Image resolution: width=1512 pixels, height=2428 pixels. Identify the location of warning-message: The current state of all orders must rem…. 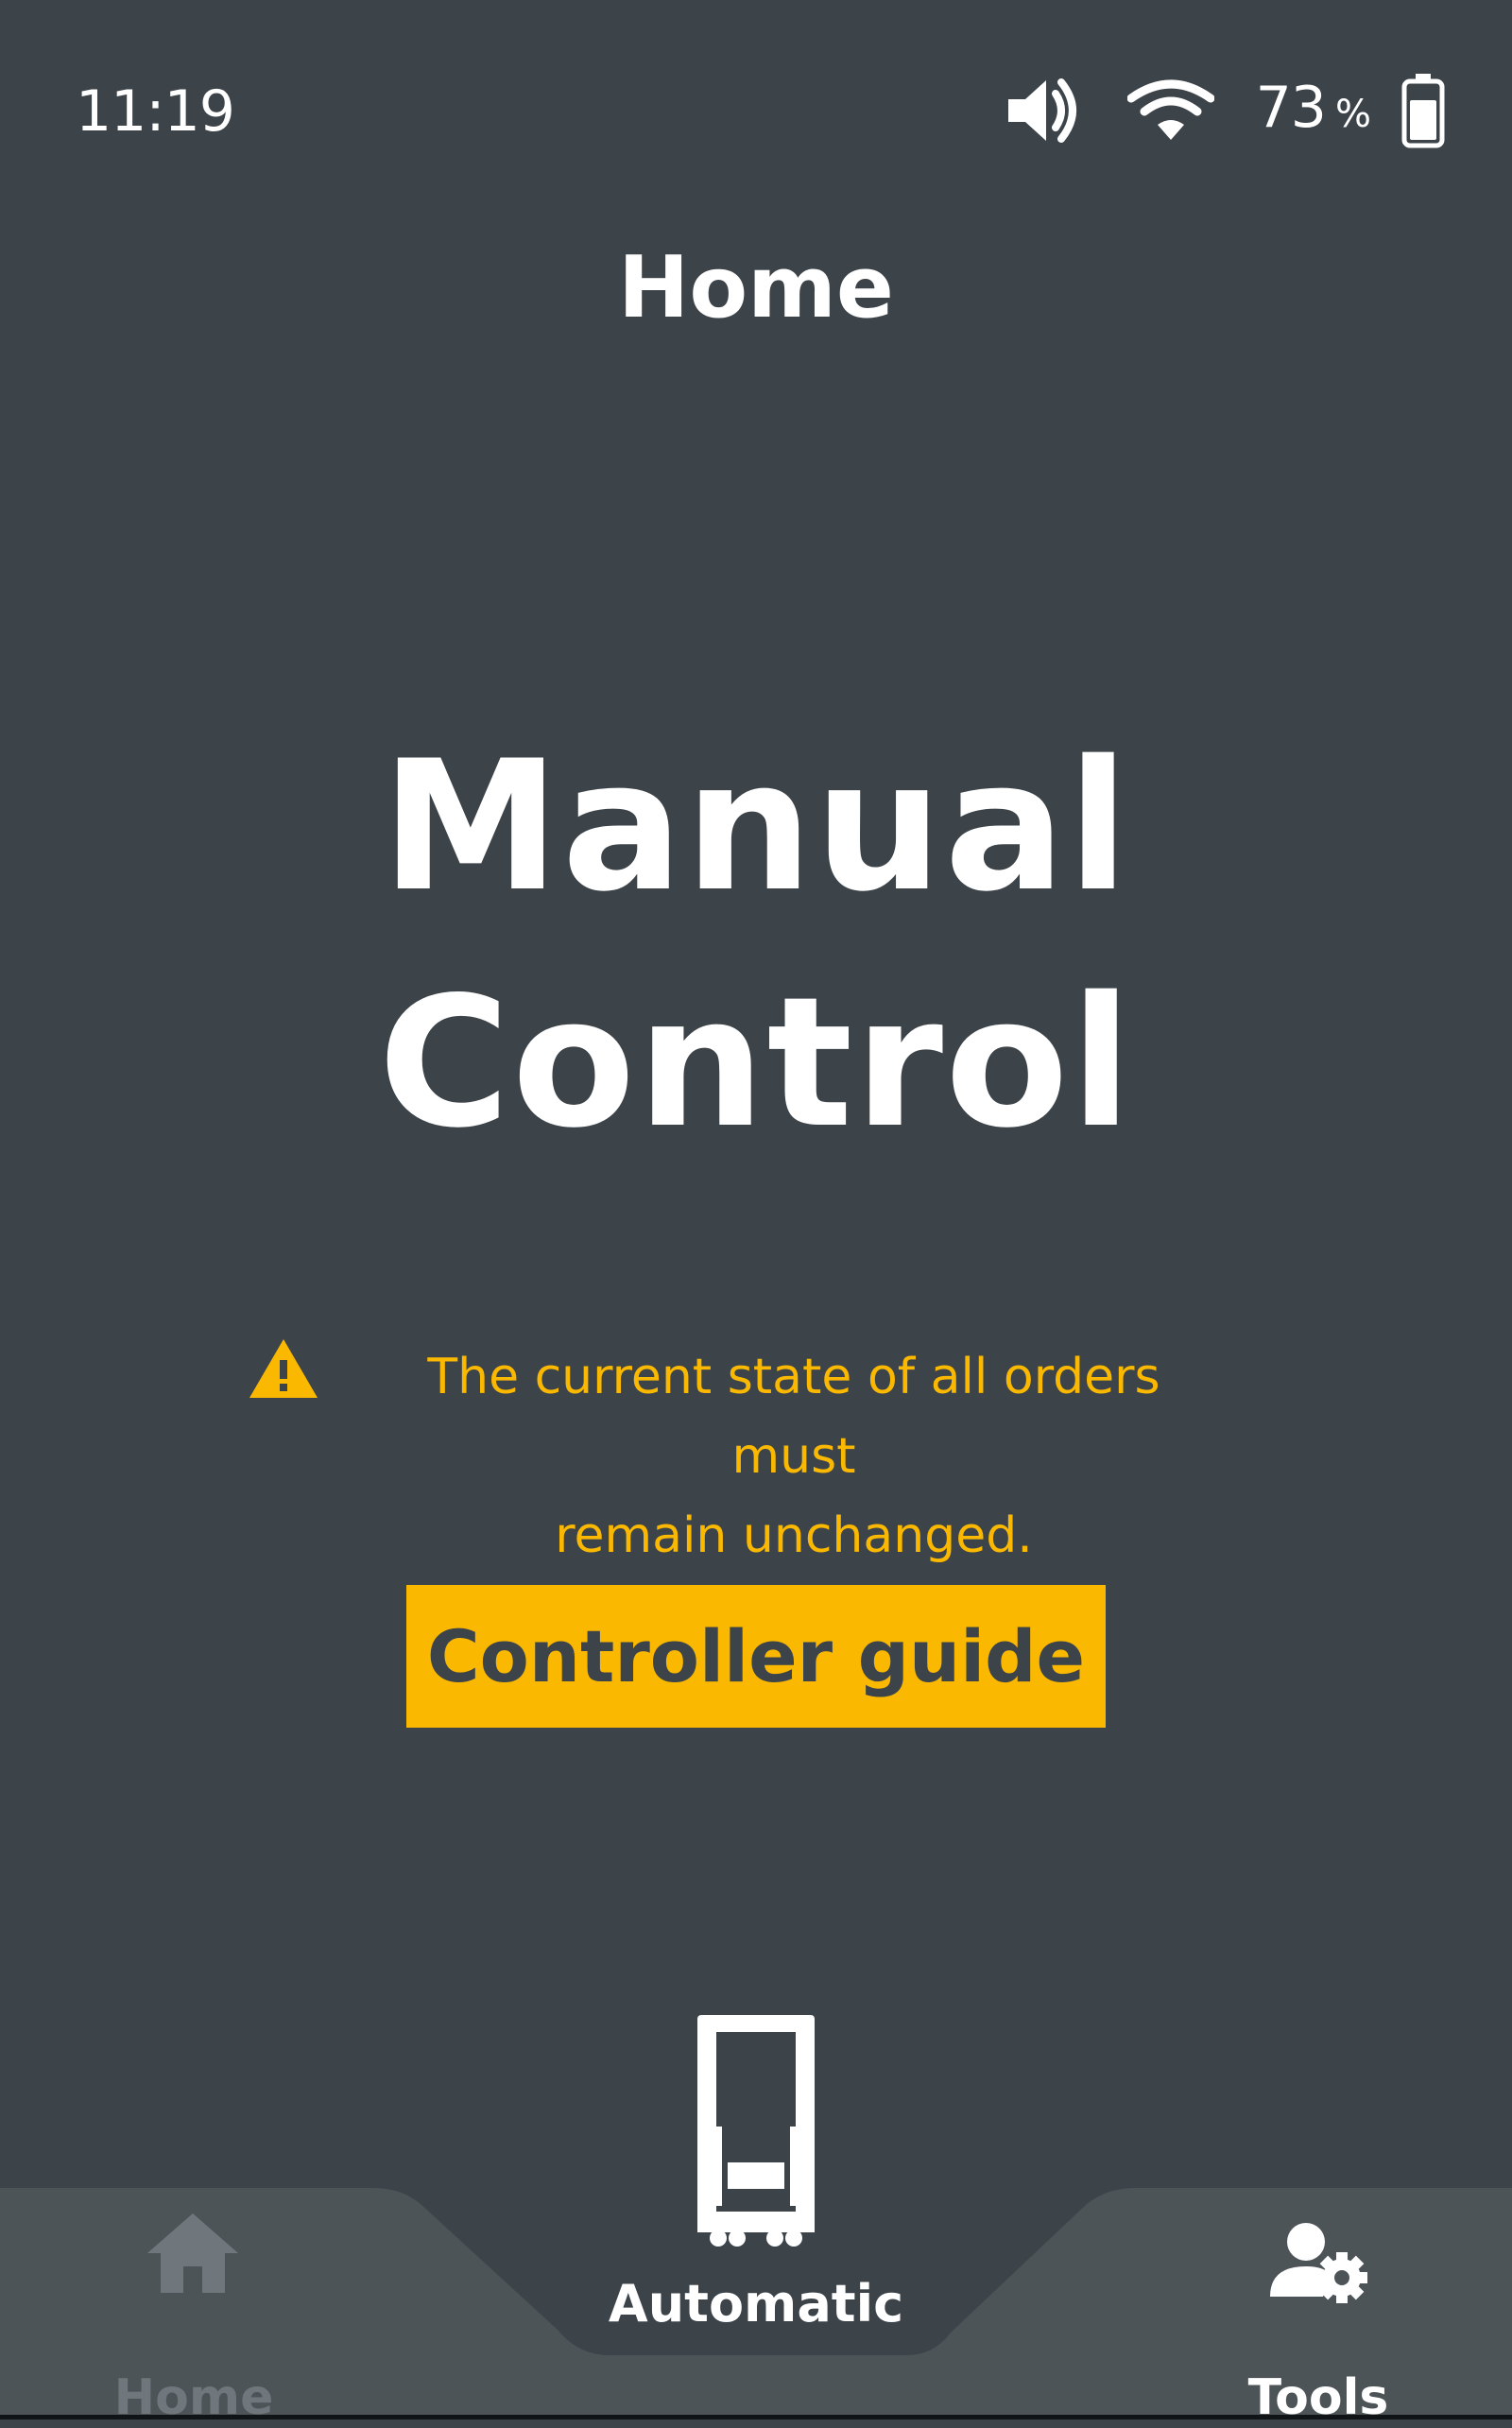
(756, 1451).